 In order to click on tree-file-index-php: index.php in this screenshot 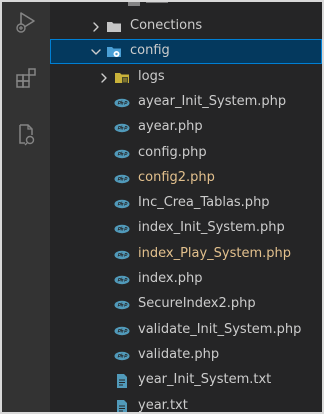, I will do `click(186, 279)`.